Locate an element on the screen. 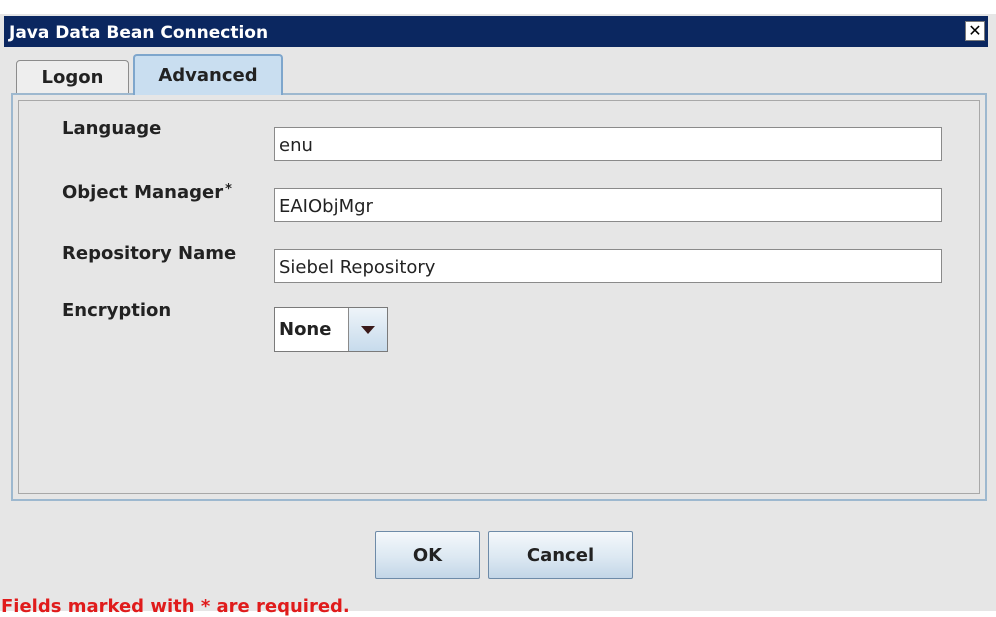 Image resolution: width=996 pixels, height=617 pixels. cancel-button: Cancel is located at coordinates (560, 555).